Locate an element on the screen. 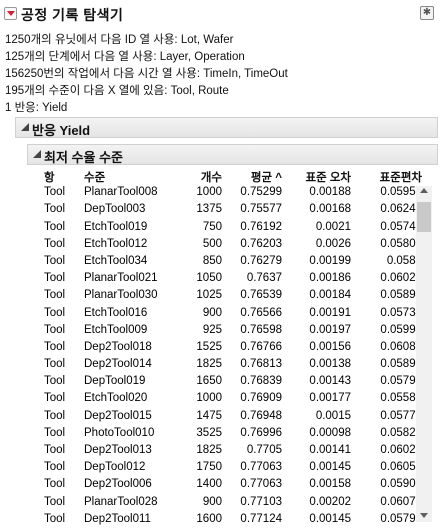 This screenshot has width=440, height=529. lowest-yield-section-header: 최저 수율 수준 is located at coordinates (232, 154).